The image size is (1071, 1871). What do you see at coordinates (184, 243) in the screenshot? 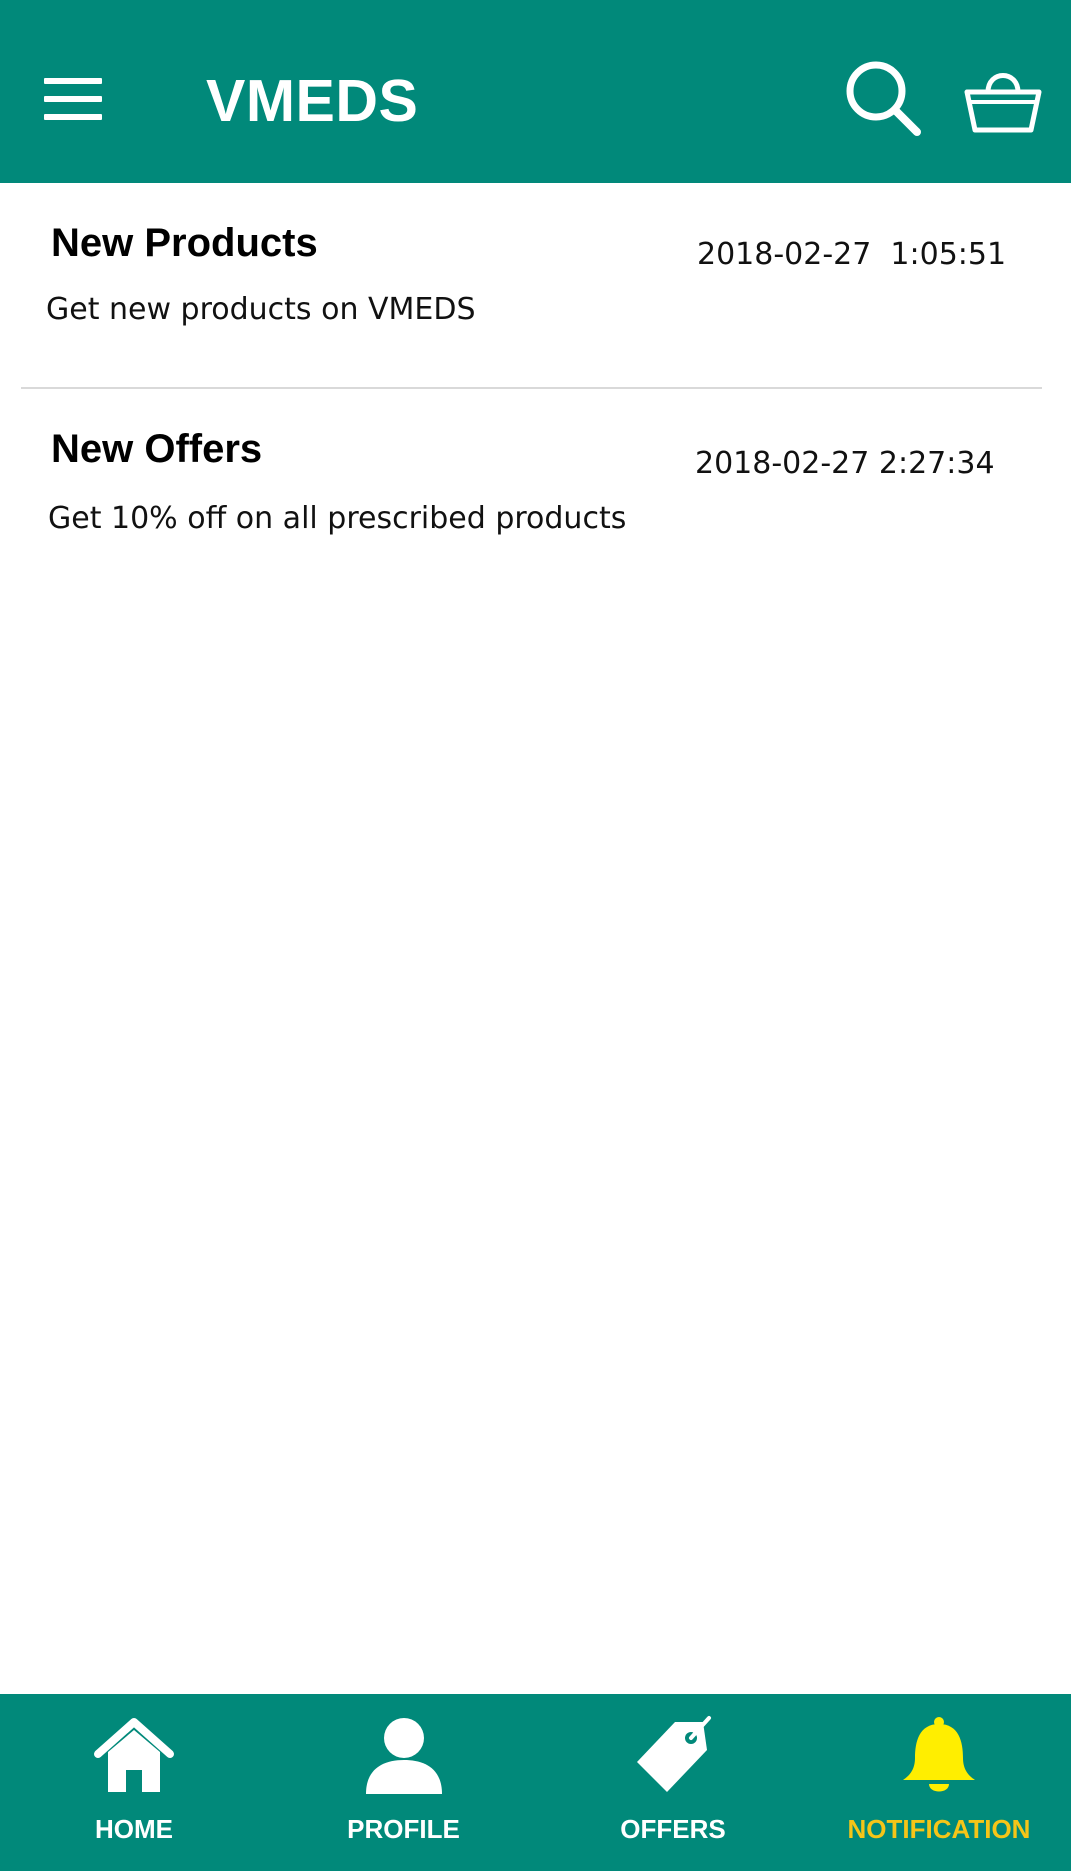
I see `notification-title: New Products` at bounding box center [184, 243].